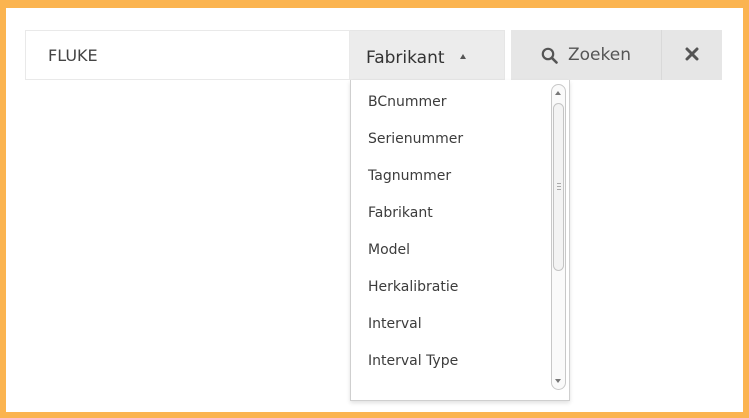 This screenshot has width=749, height=418. Describe the element at coordinates (460, 102) in the screenshot. I see `filter-option-bcnummer: BCnummer` at that location.